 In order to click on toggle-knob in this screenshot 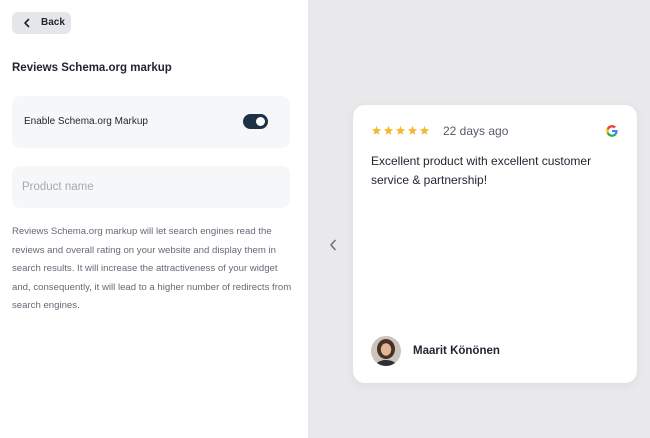, I will do `click(260, 121)`.